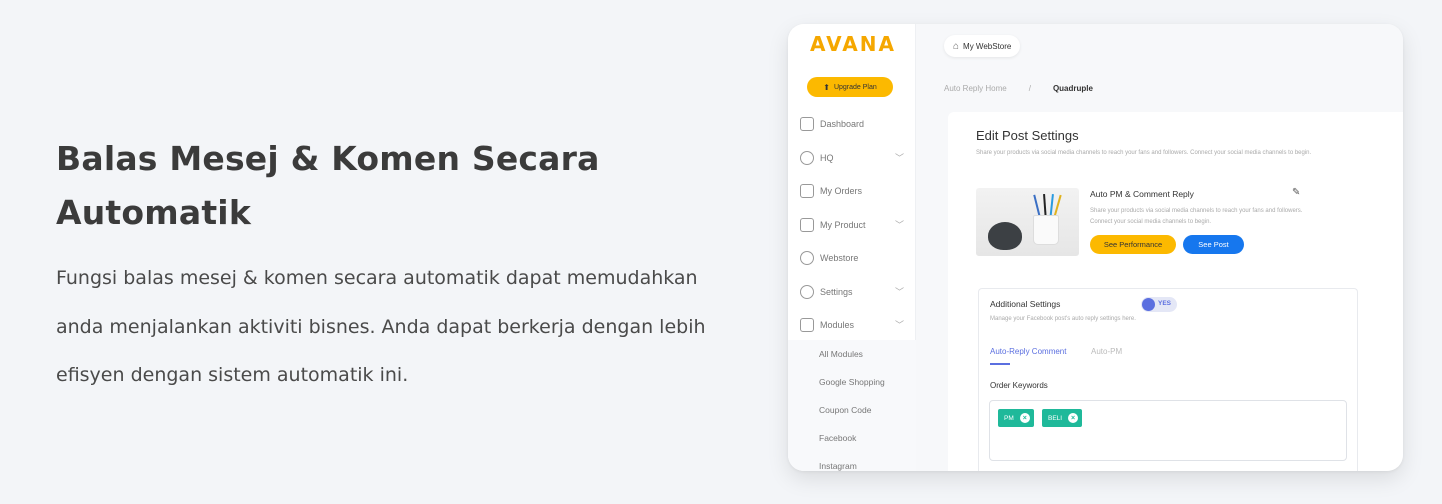 The width and height of the screenshot is (1442, 504). I want to click on webstore-icon, so click(807, 258).